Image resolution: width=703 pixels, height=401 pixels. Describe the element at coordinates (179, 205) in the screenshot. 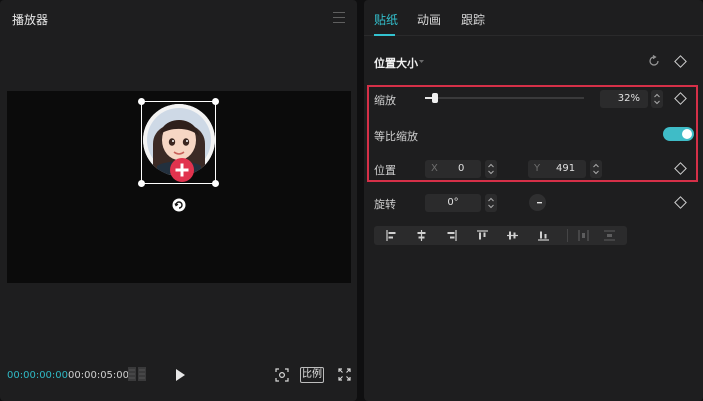

I see `rotate-handle-icon` at that location.